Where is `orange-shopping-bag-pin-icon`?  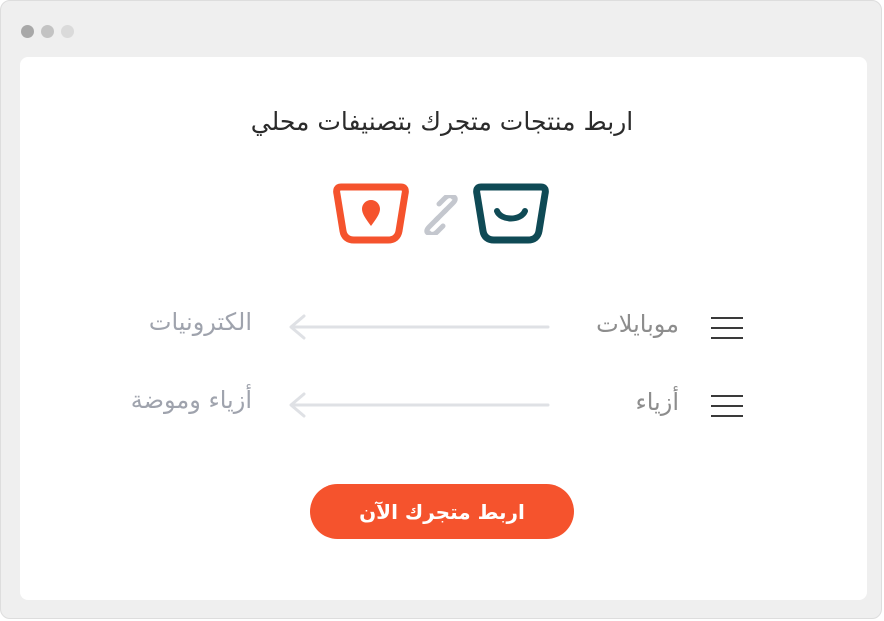 orange-shopping-bag-pin-icon is located at coordinates (371, 213).